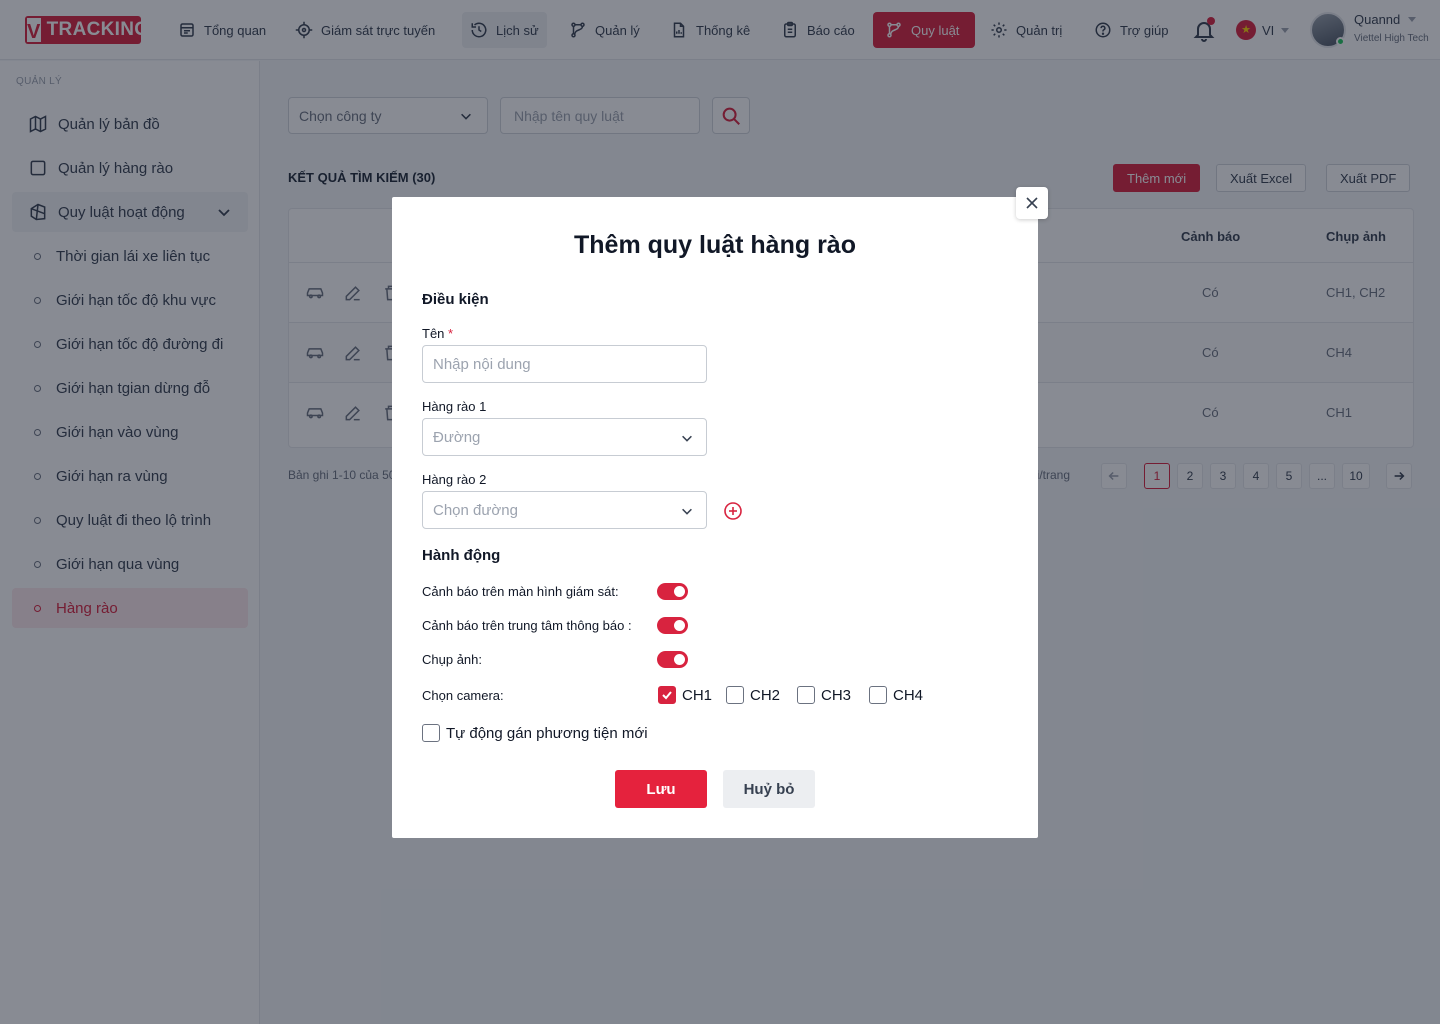 The image size is (1440, 1024). I want to click on save-button: Lưu, so click(661, 789).